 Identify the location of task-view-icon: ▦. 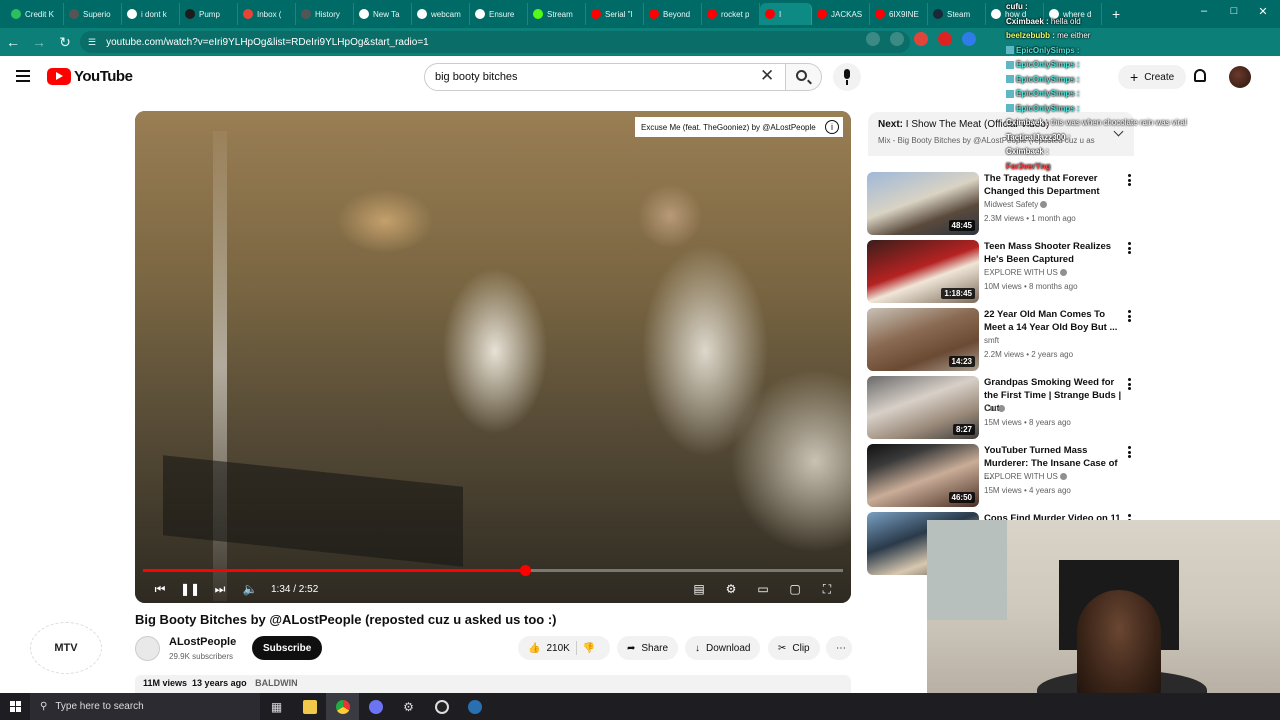
(276, 706).